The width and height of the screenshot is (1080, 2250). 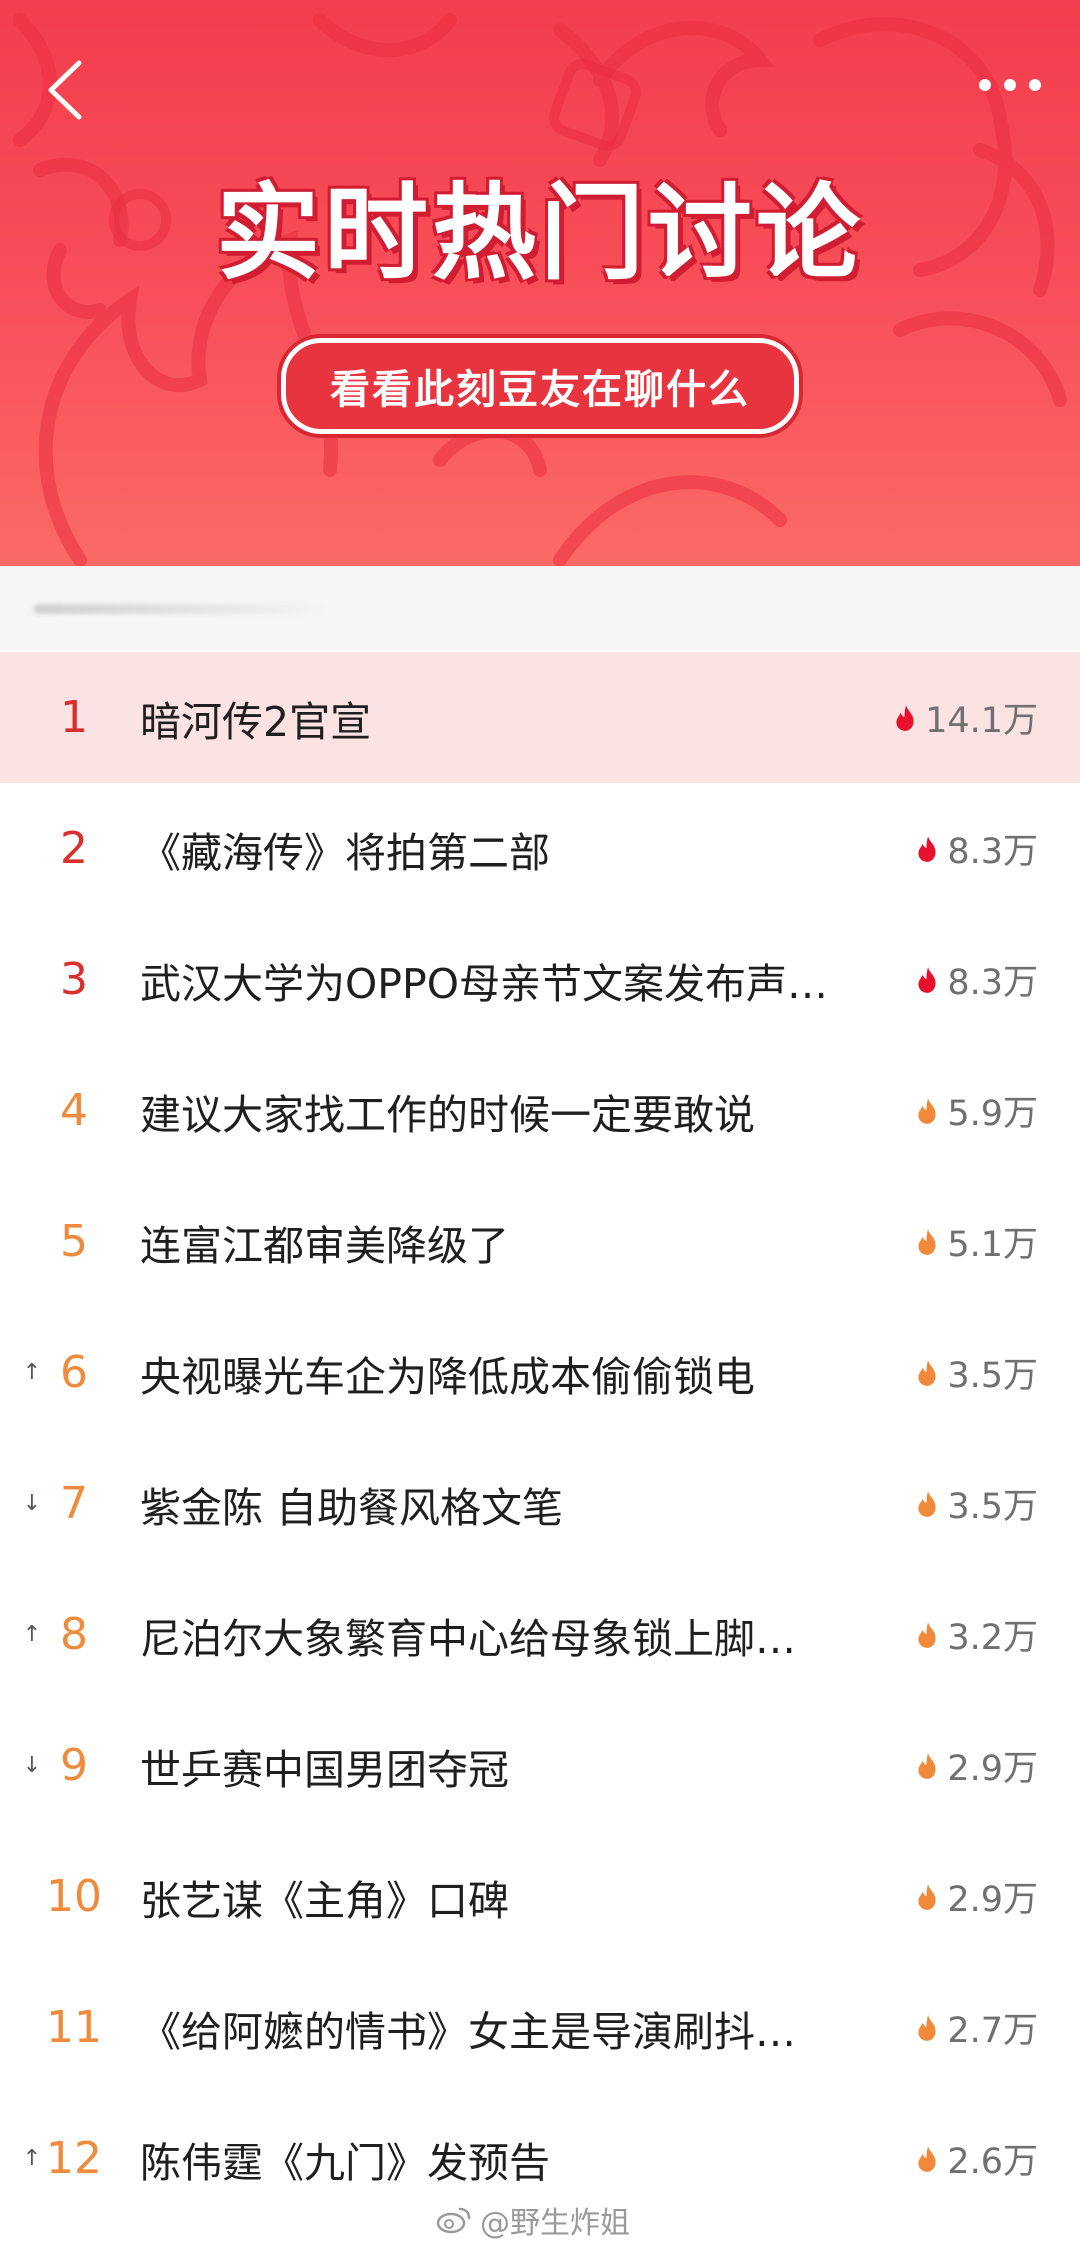 I want to click on page-title: 实时热门讨论, so click(x=539, y=233).